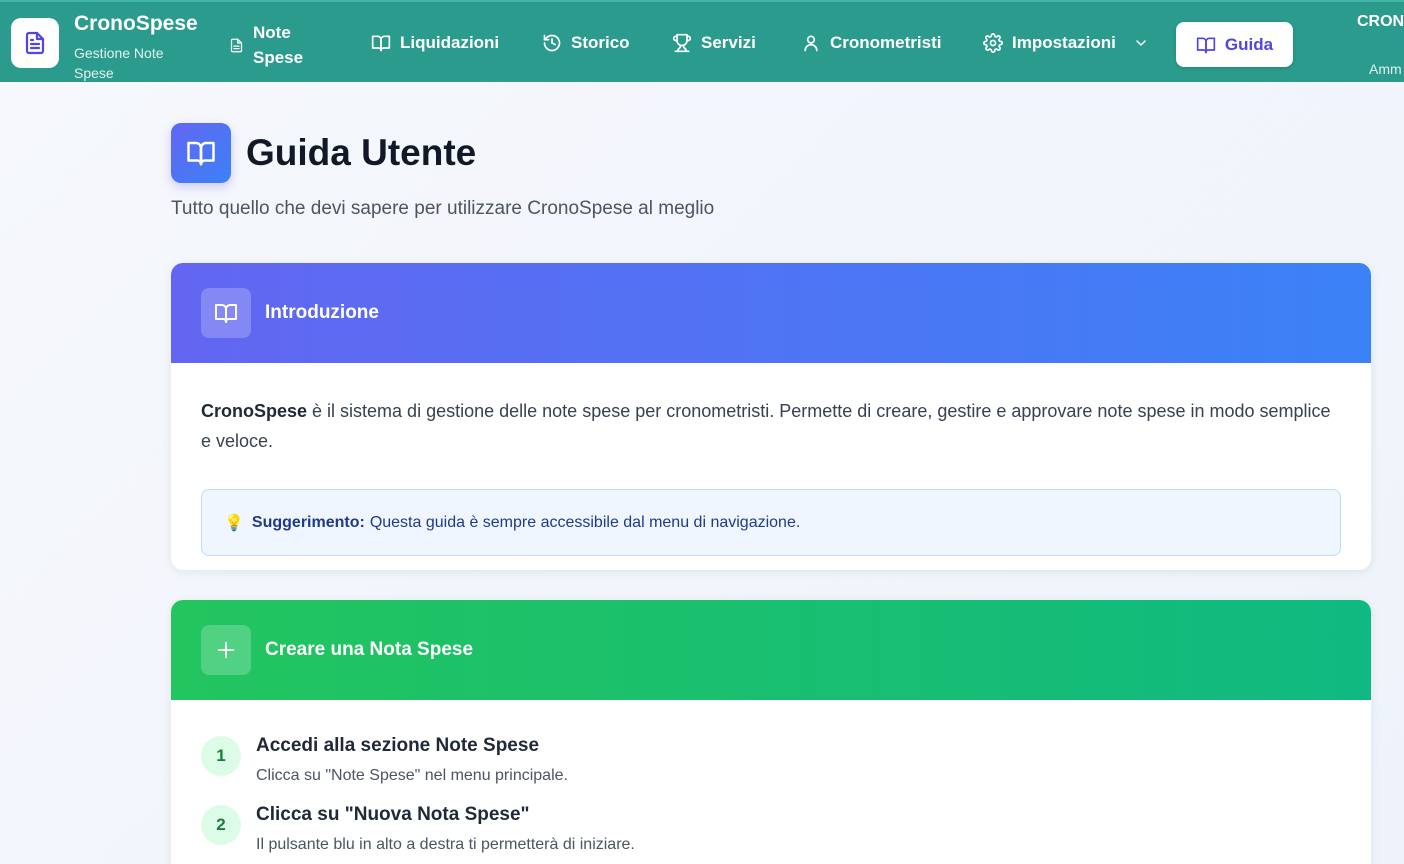  What do you see at coordinates (811, 43) in the screenshot?
I see `user-icon` at bounding box center [811, 43].